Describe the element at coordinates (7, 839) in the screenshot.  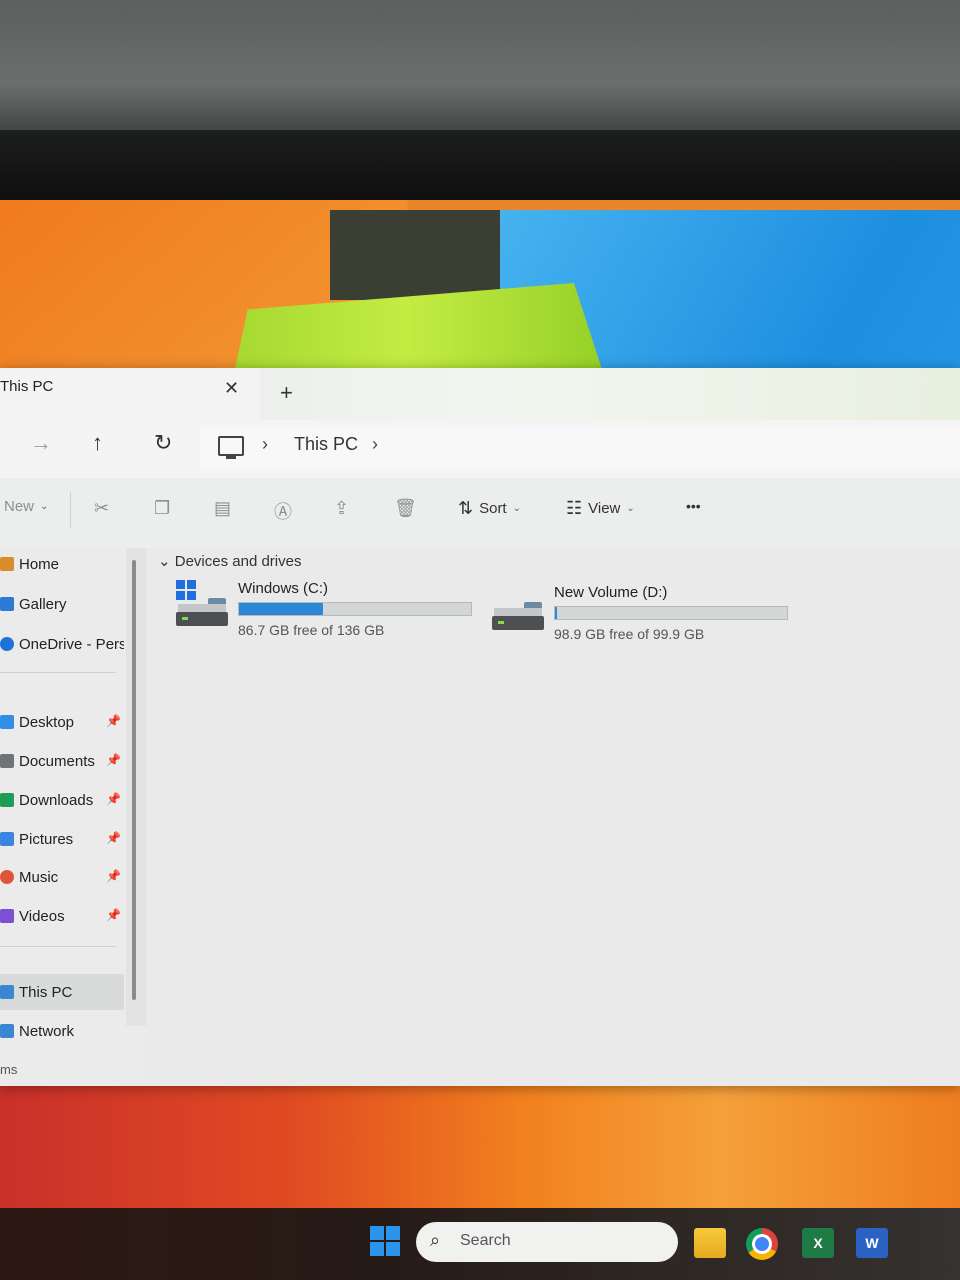
I see `pictures-icon` at that location.